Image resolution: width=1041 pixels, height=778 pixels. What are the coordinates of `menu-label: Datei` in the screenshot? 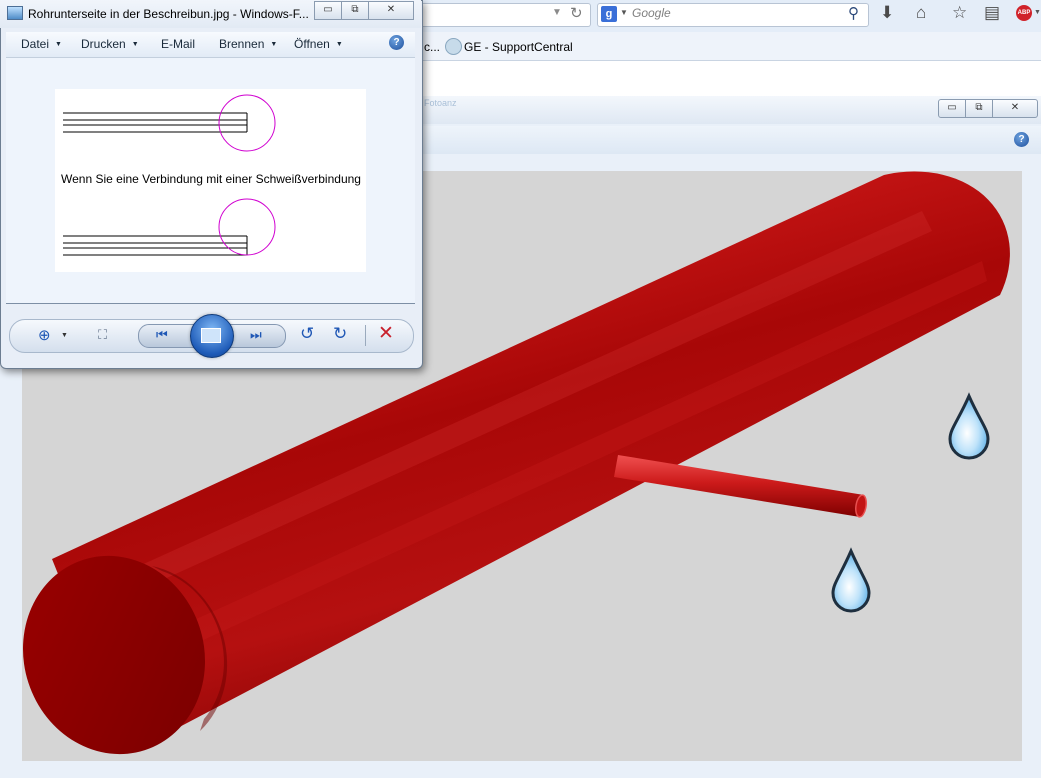 It's located at (35, 44).